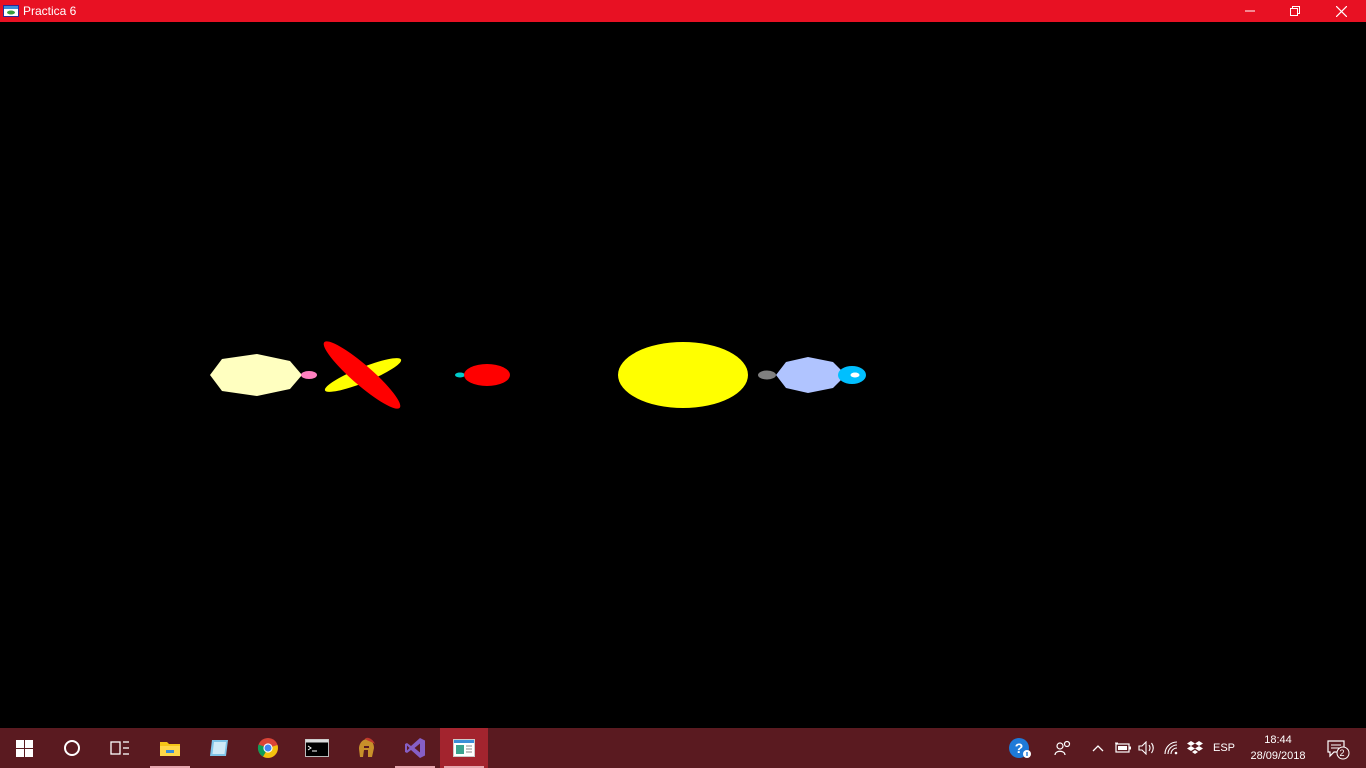 Image resolution: width=1366 pixels, height=768 pixels. I want to click on visual-studio-button, so click(415, 748).